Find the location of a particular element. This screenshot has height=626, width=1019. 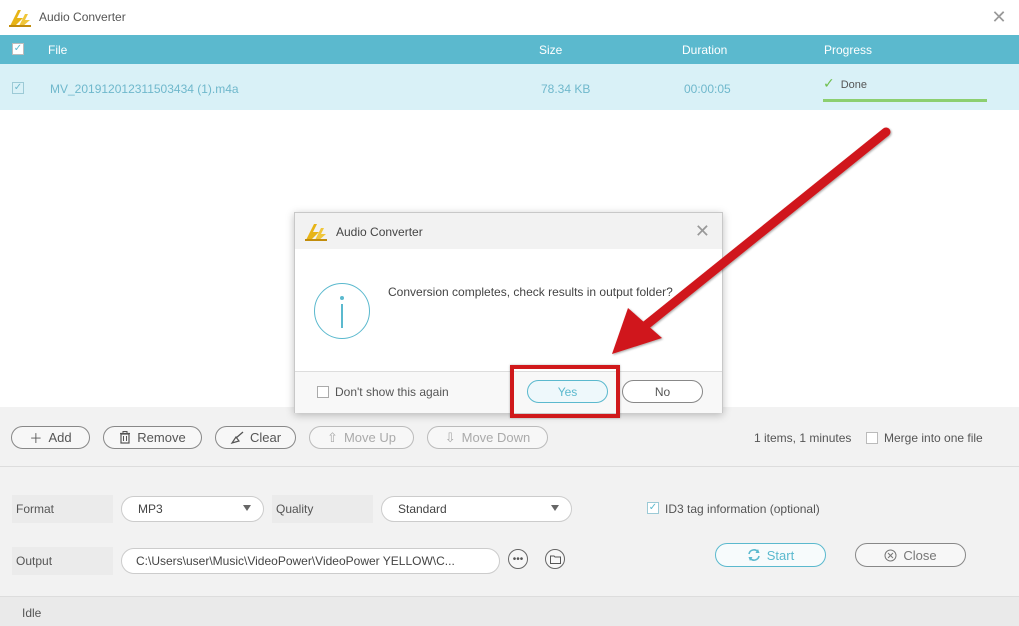

quality-label: Quality is located at coordinates (322, 509).